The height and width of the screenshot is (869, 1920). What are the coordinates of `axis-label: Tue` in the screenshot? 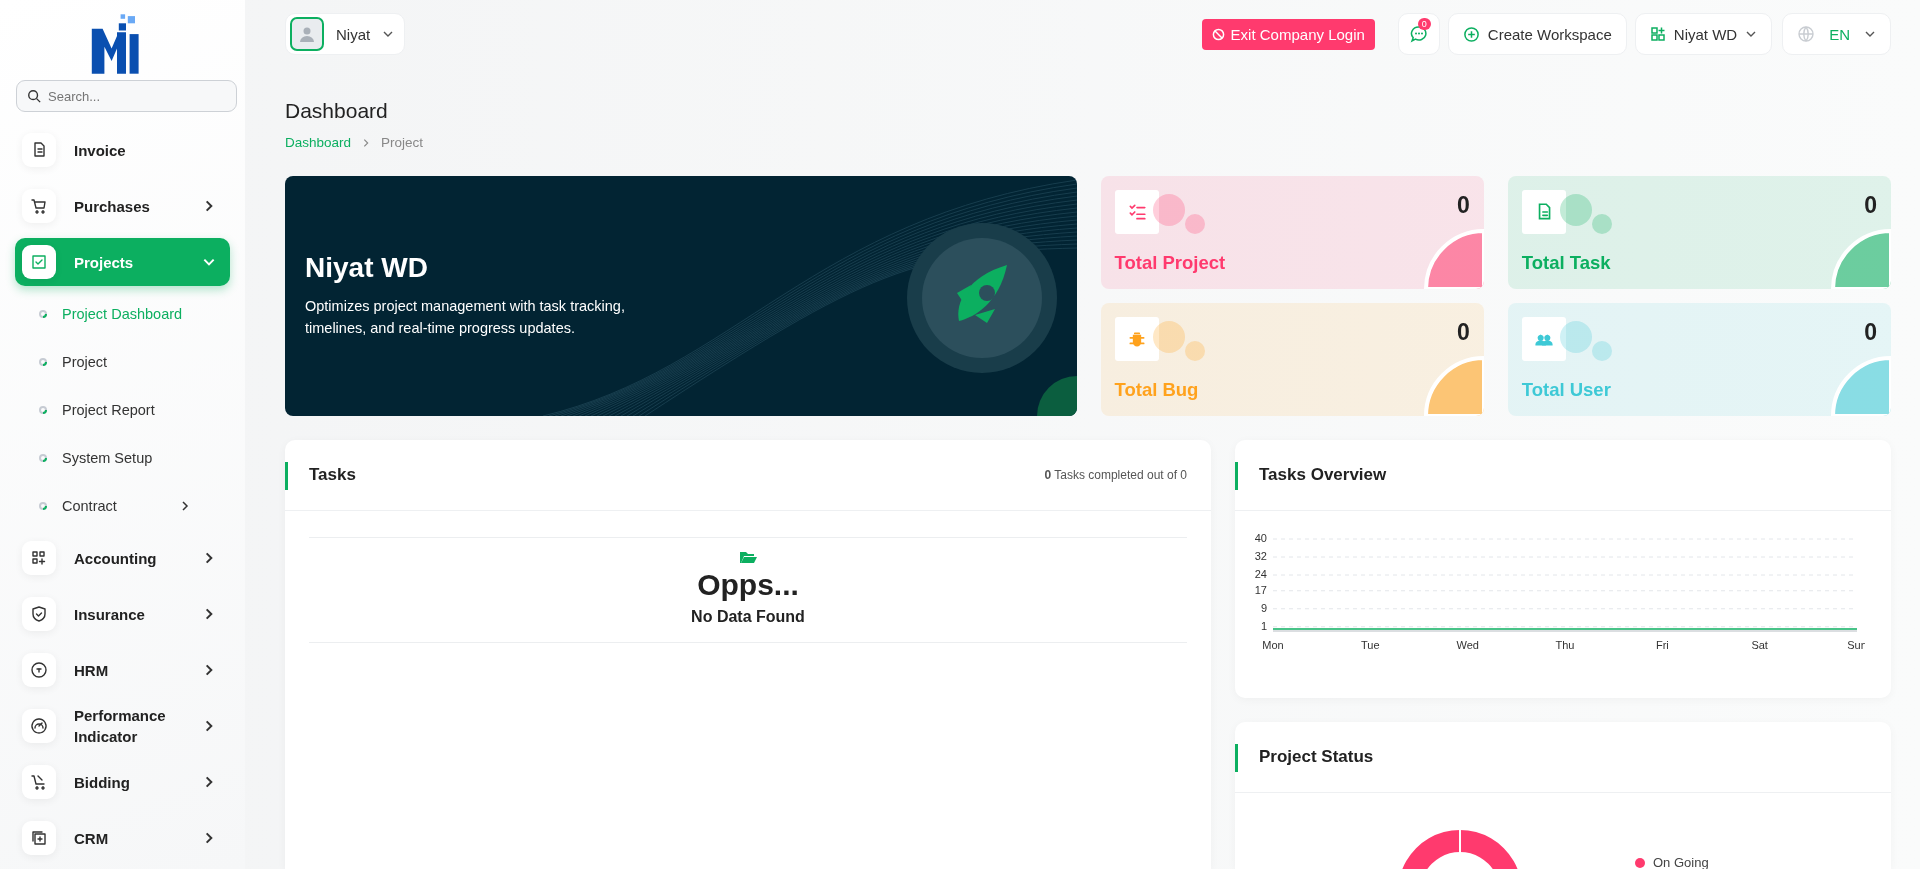 It's located at (1370, 645).